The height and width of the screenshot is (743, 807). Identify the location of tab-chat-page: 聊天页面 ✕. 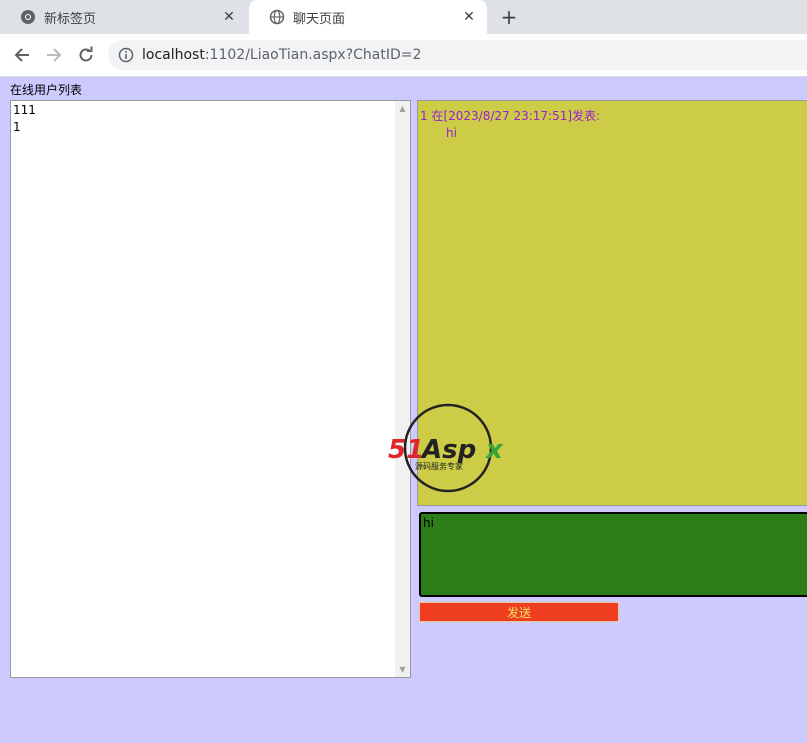
(368, 17).